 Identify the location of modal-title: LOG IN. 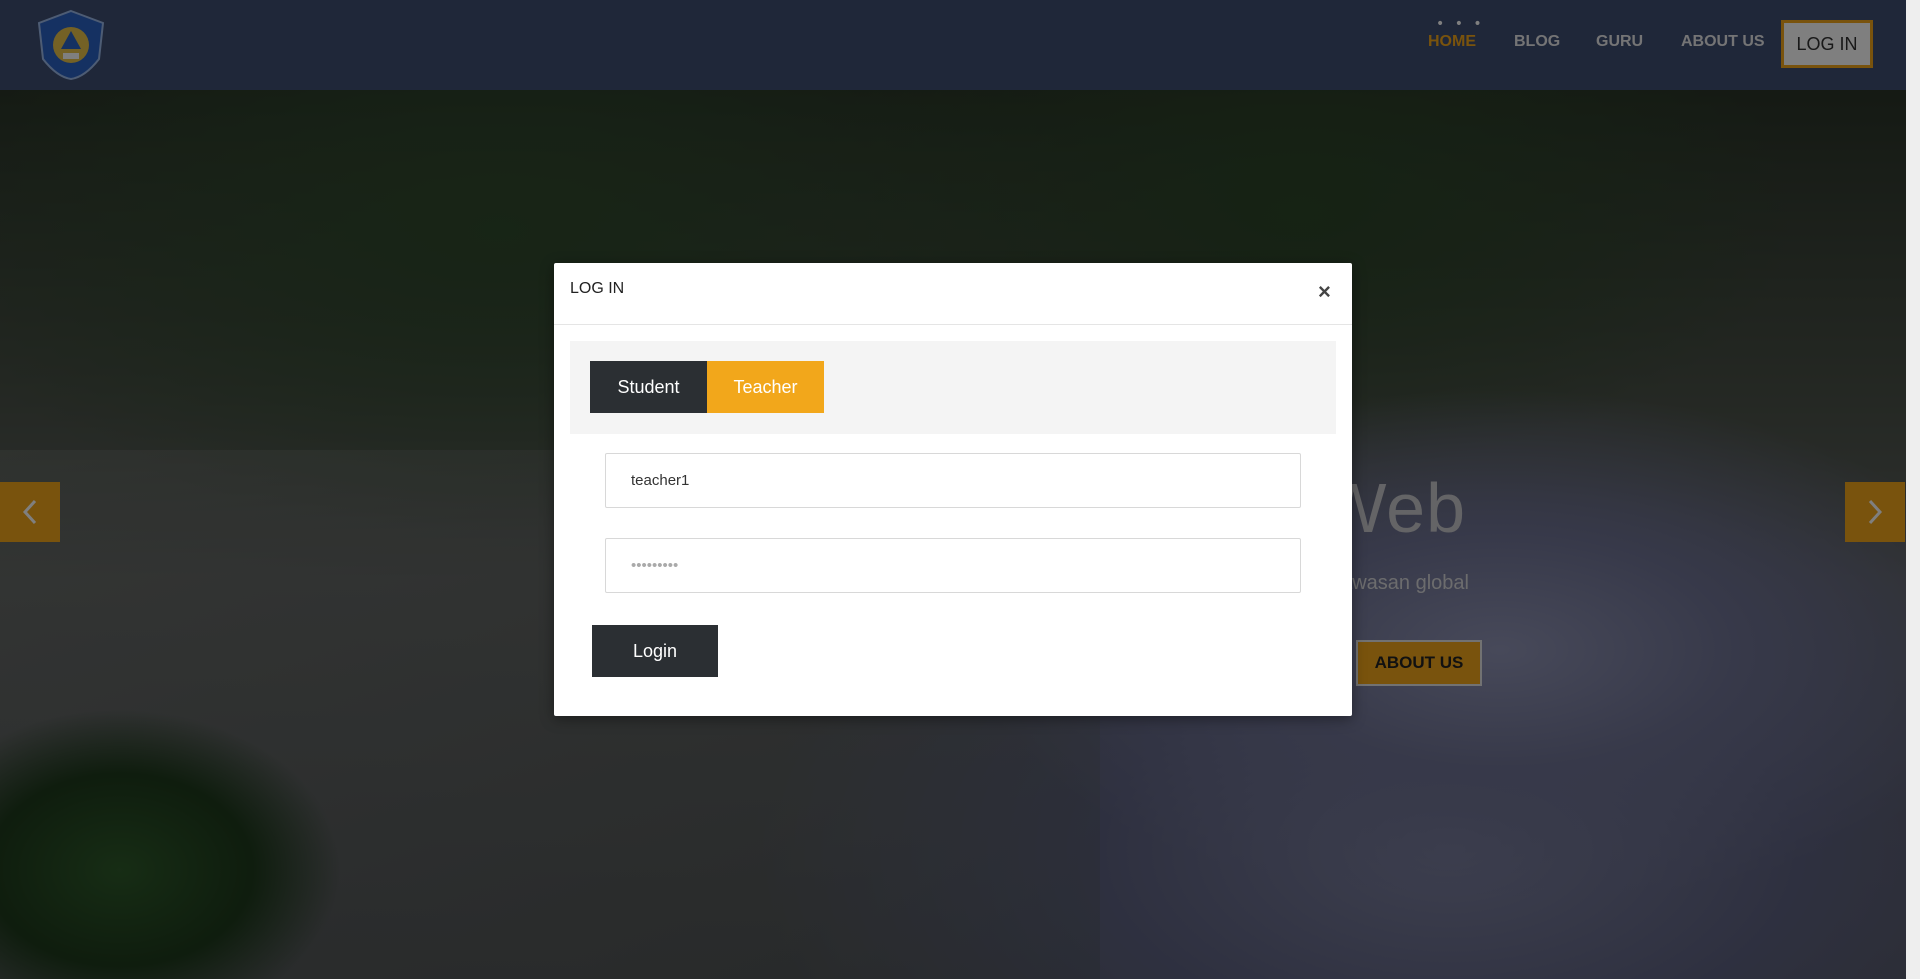
(597, 288).